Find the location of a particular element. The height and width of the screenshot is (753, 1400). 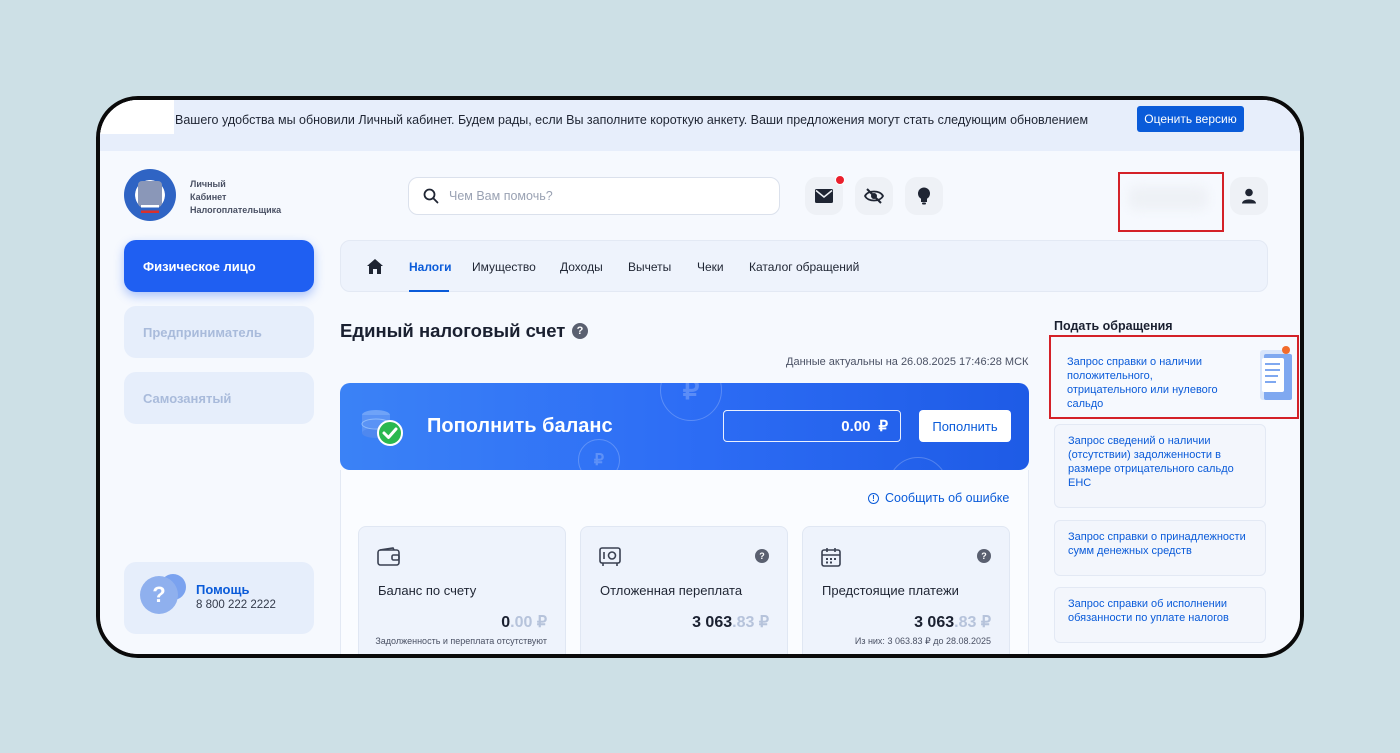

ideas-button is located at coordinates (924, 196).